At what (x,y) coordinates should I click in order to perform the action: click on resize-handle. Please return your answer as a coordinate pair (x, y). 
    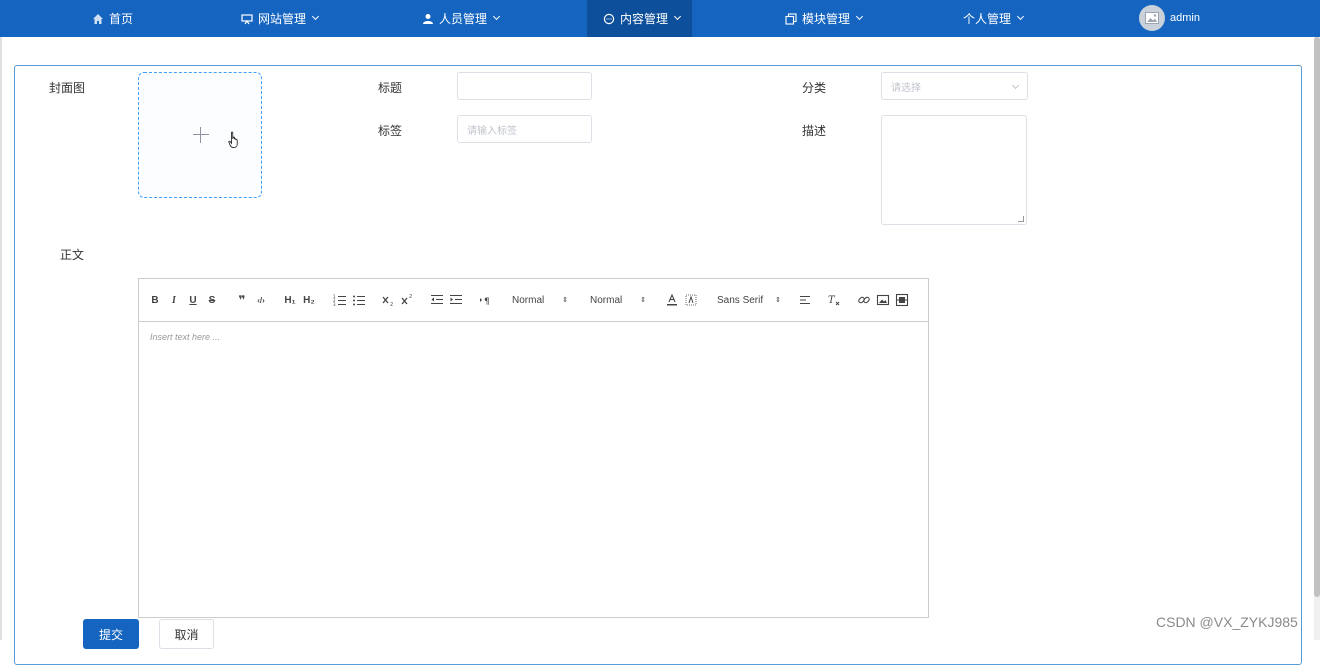
    Looking at the image, I should click on (1021, 219).